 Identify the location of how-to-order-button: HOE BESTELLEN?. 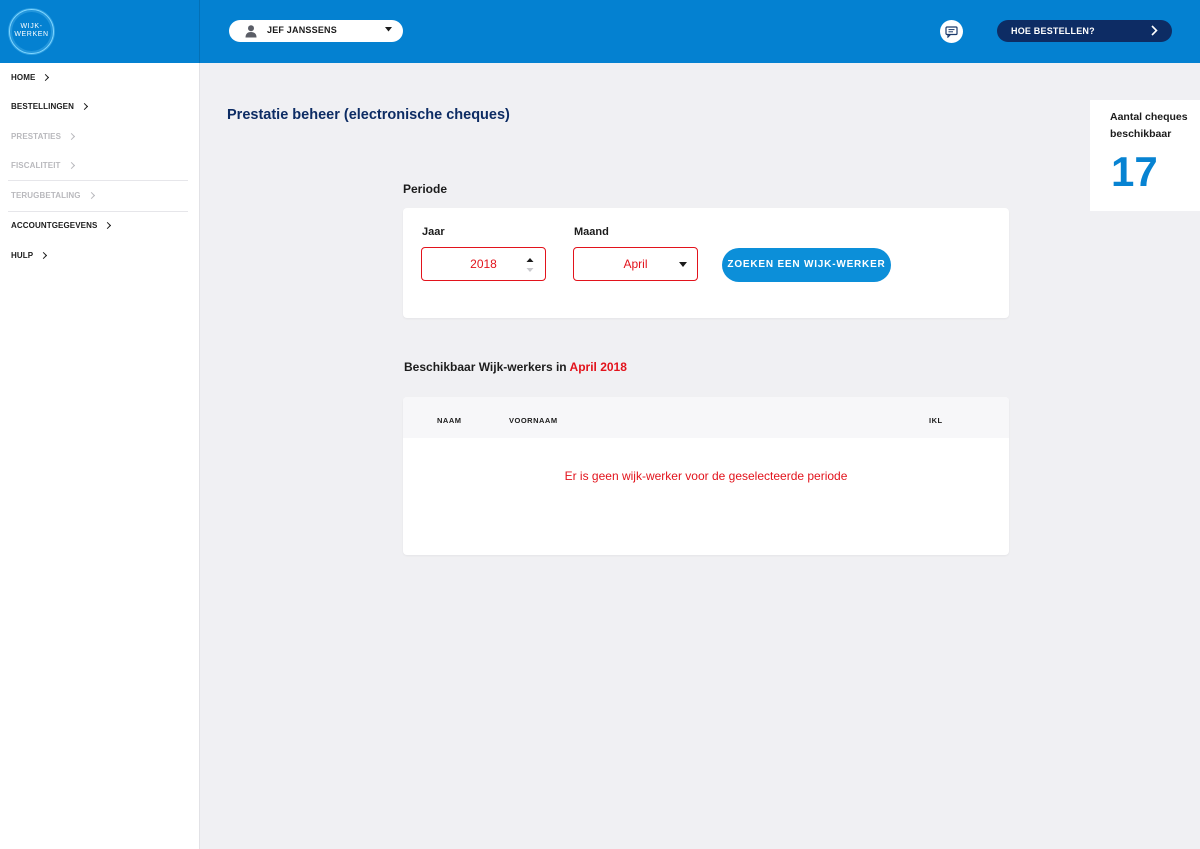
(1084, 31).